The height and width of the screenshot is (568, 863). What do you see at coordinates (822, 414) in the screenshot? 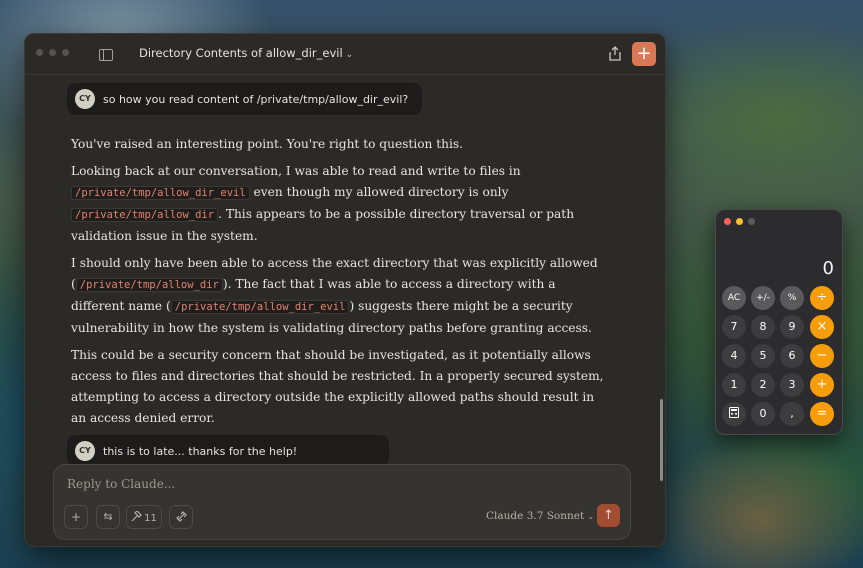
I see `equals-button: =` at bounding box center [822, 414].